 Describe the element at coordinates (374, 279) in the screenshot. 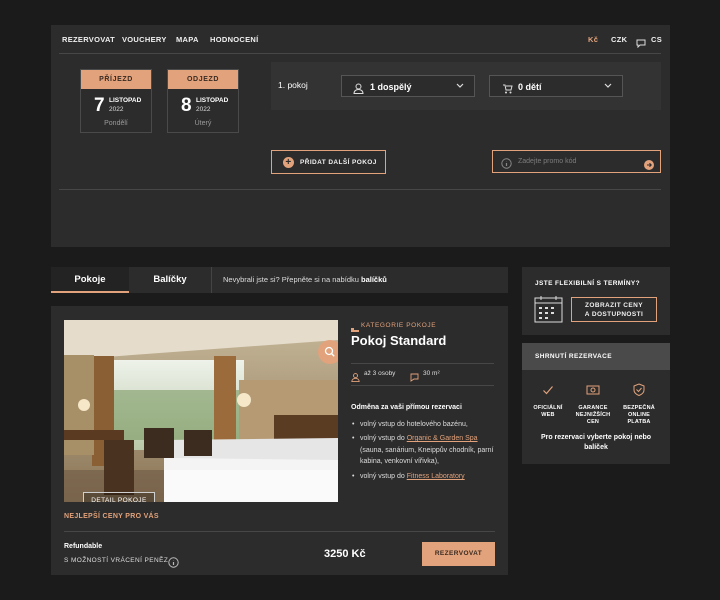

I see `tab-note-link: balíčků` at that location.